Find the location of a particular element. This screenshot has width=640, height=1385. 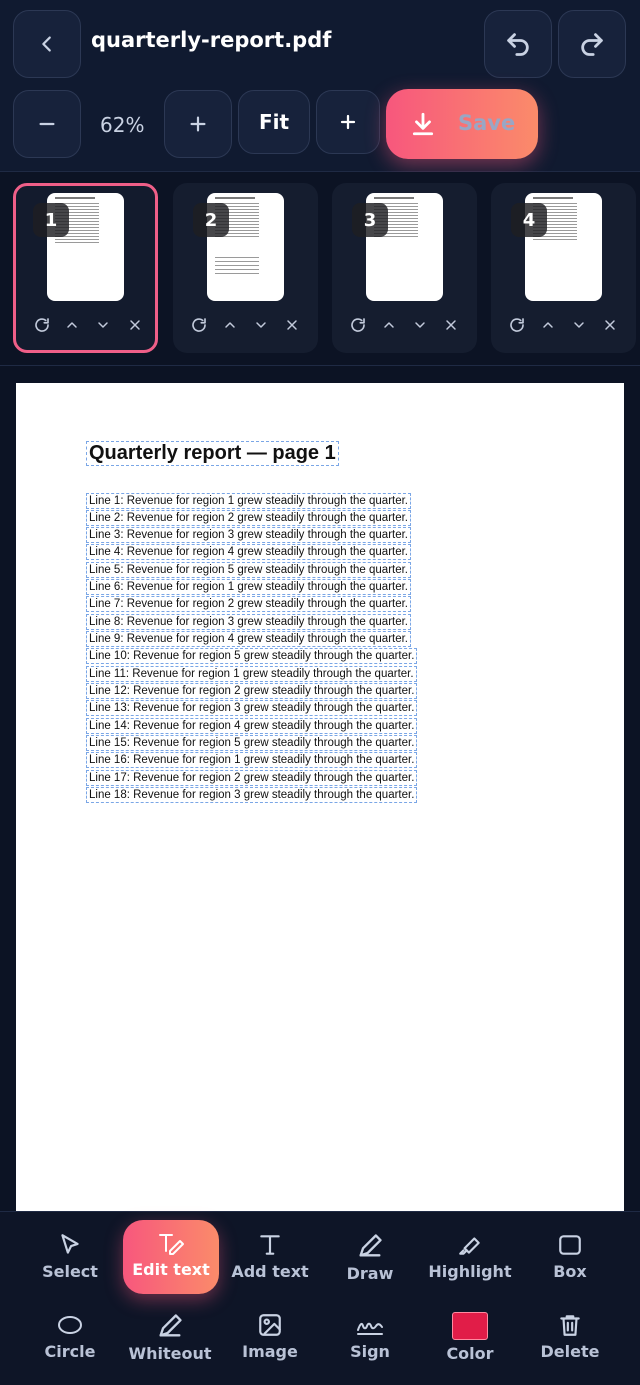

color-picker: Color is located at coordinates (470, 1337).